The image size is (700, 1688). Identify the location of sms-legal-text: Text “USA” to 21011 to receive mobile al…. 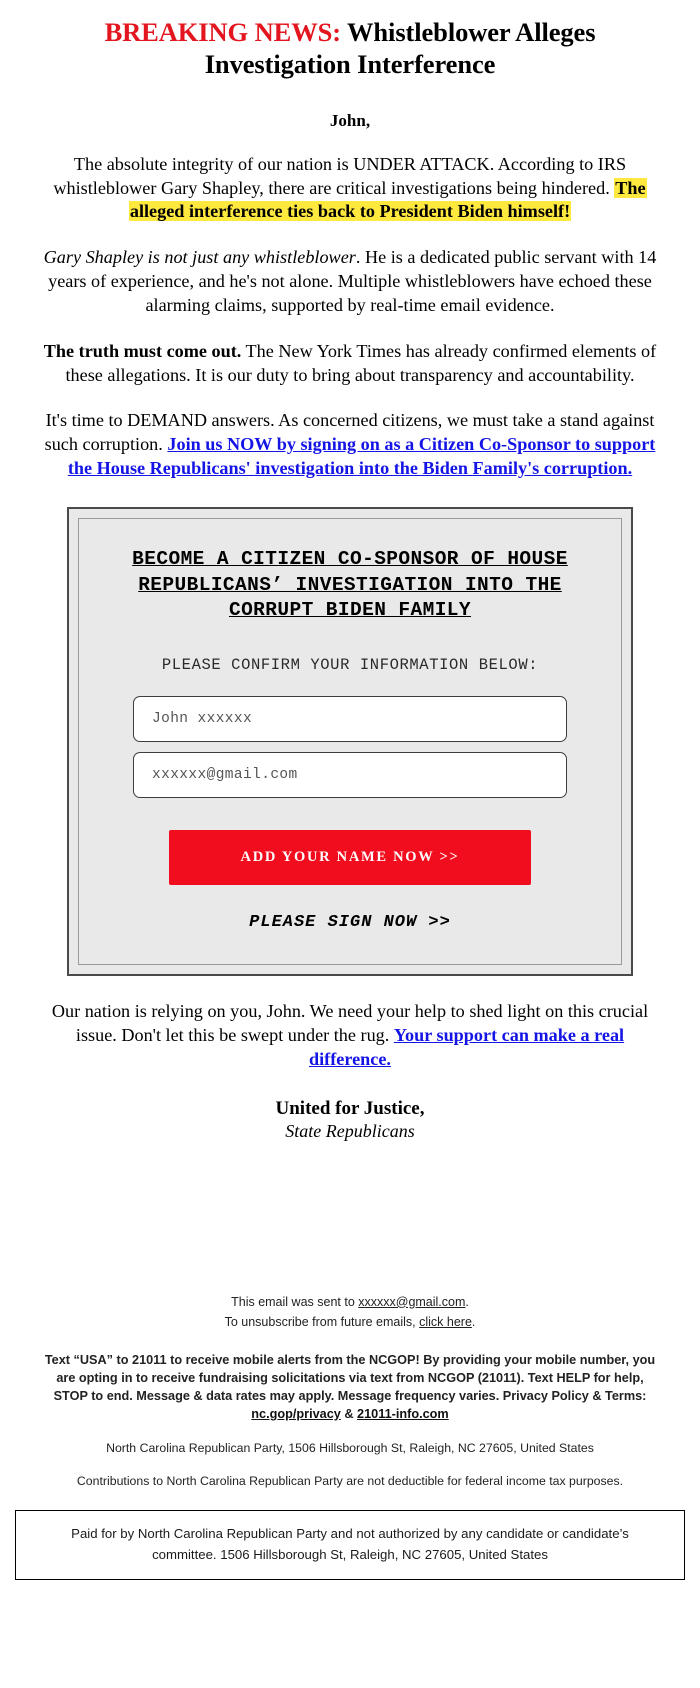
(350, 1377).